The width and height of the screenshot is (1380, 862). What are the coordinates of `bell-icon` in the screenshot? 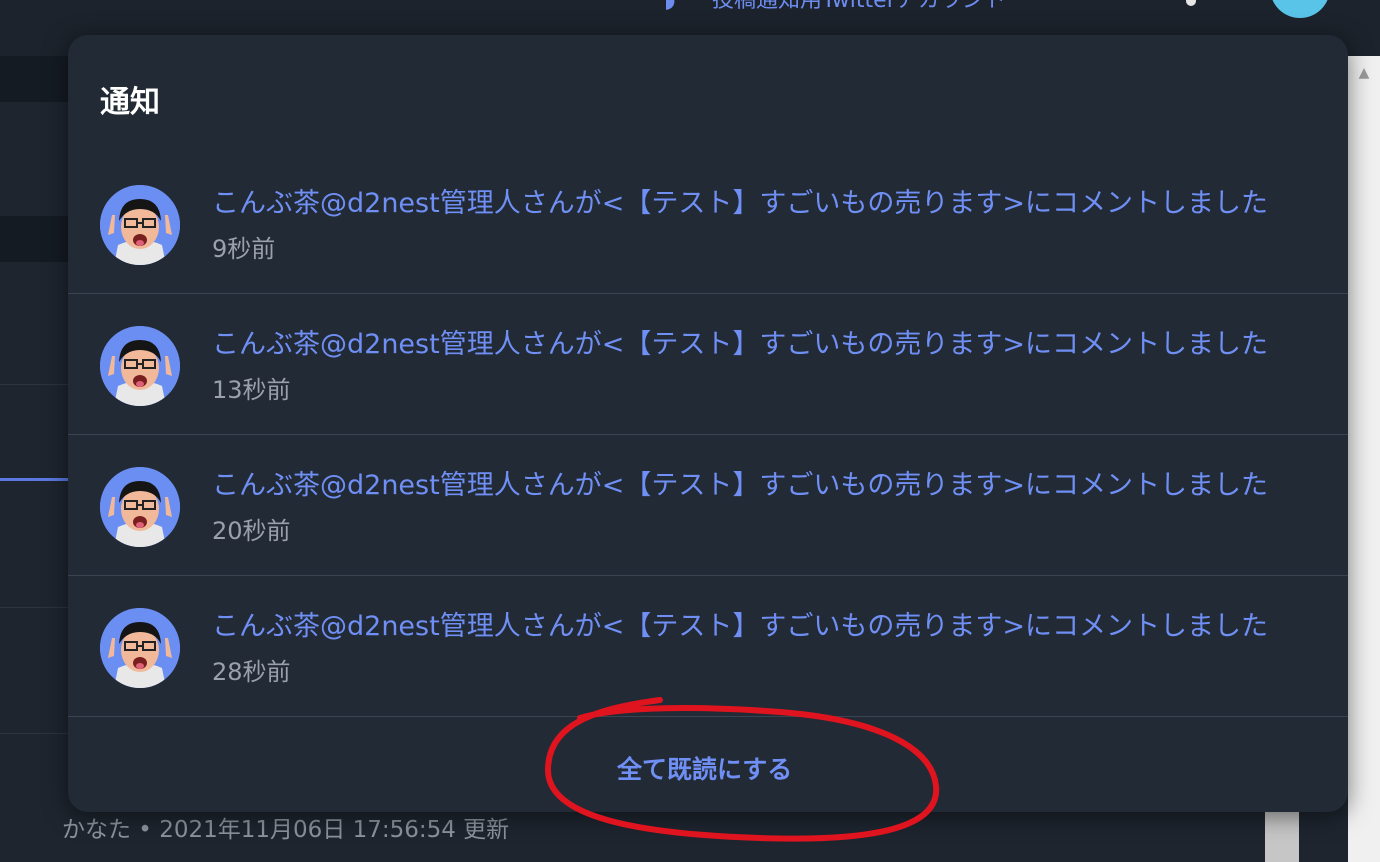 It's located at (1191, 3).